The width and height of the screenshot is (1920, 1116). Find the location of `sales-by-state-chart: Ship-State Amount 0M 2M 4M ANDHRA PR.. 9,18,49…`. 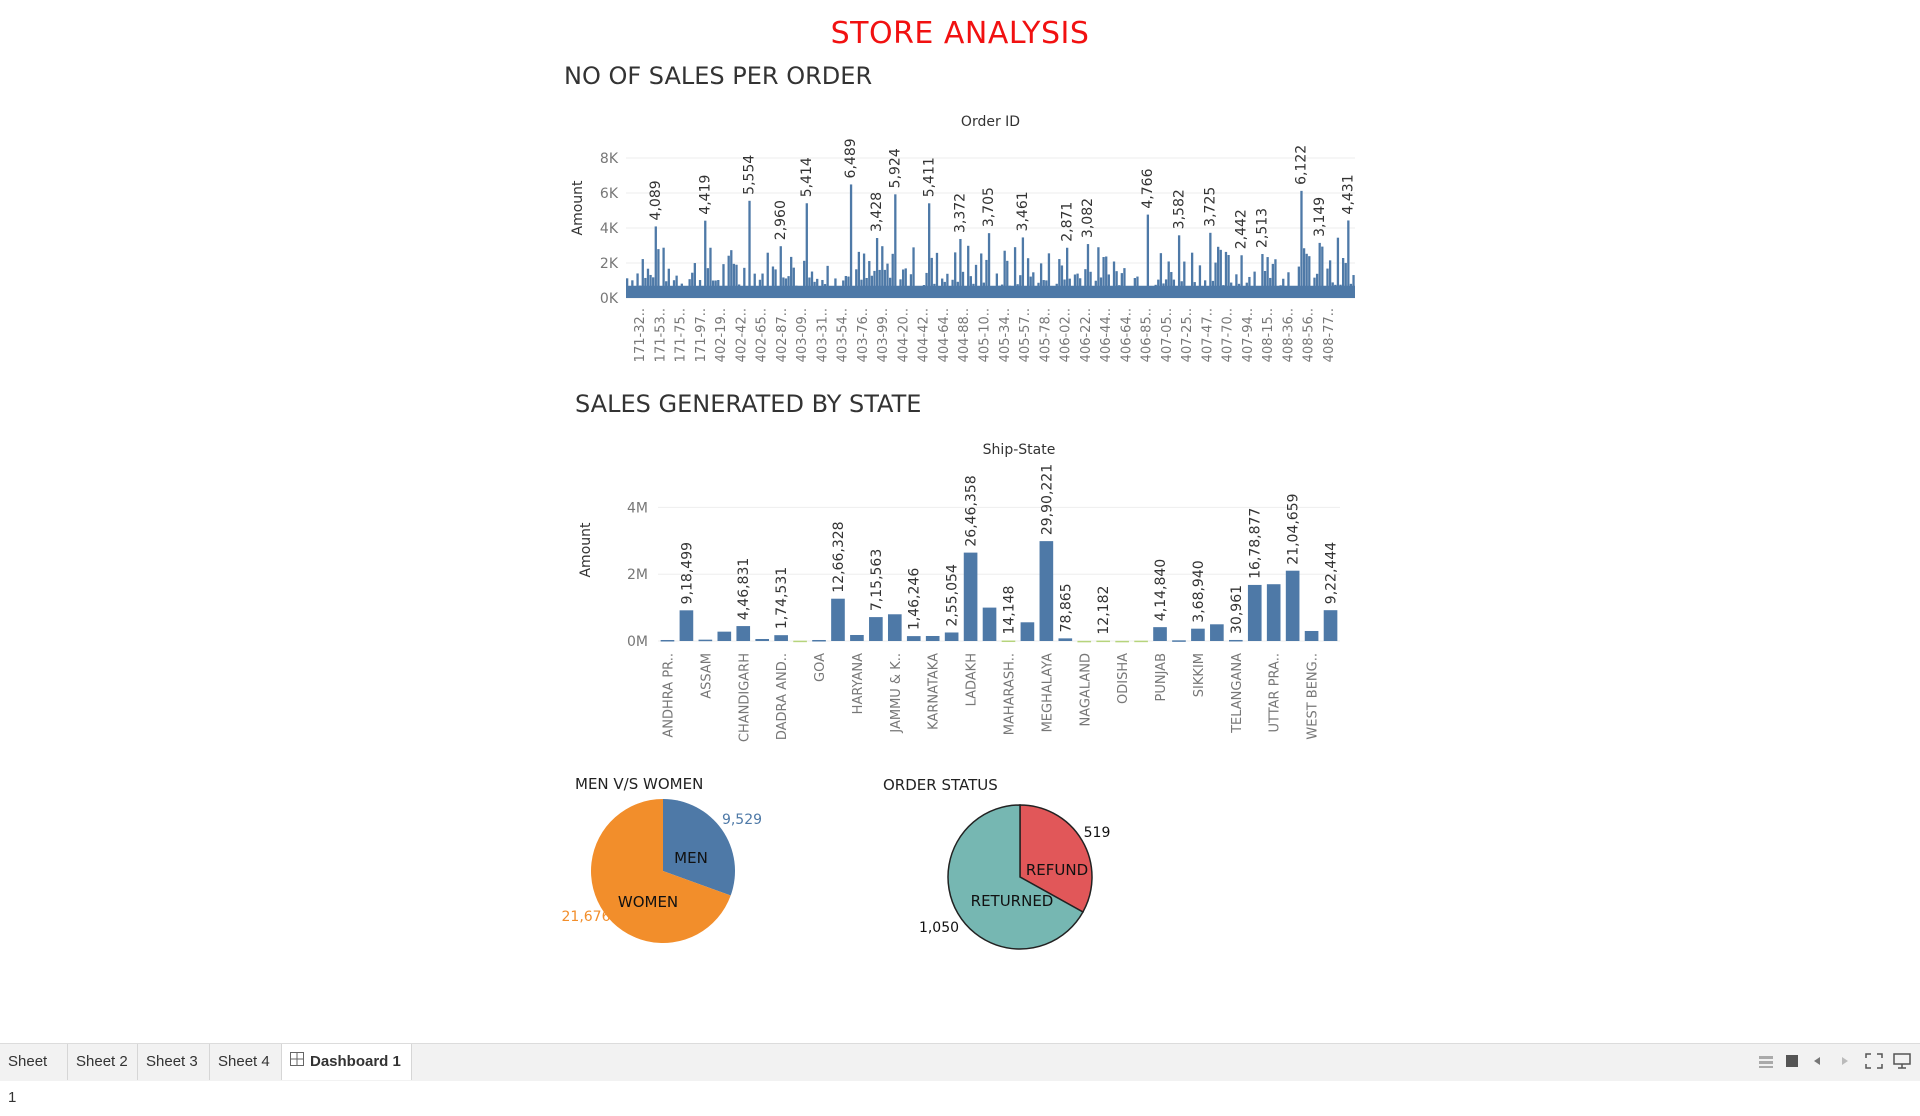

sales-by-state-chart: Ship-State Amount 0M 2M 4M ANDHRA PR.. 9,18,49… is located at coordinates (960, 594).